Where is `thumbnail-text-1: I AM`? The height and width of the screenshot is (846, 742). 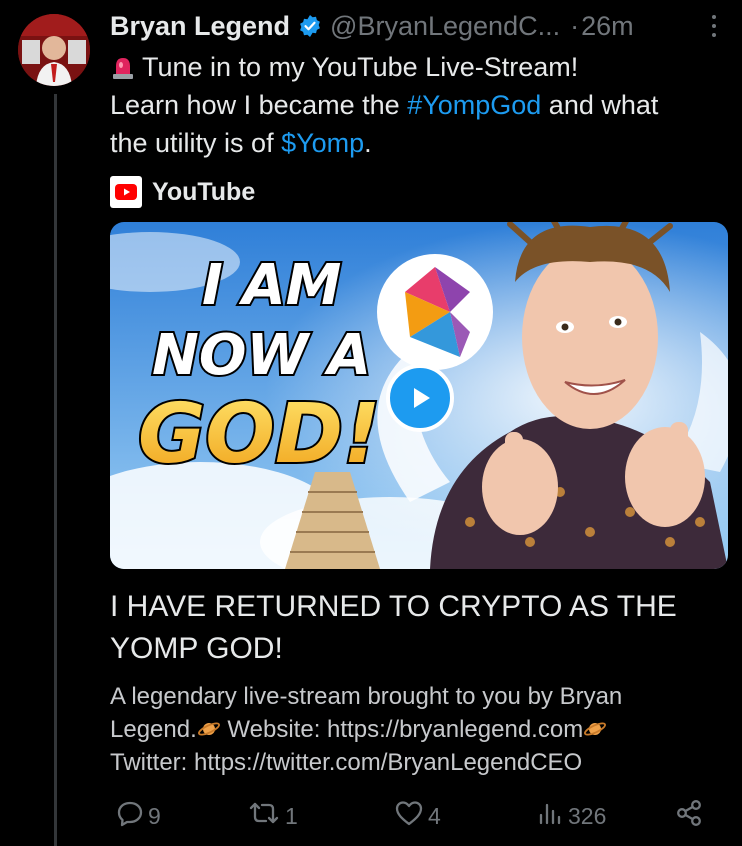 thumbnail-text-1: I AM is located at coordinates (271, 285).